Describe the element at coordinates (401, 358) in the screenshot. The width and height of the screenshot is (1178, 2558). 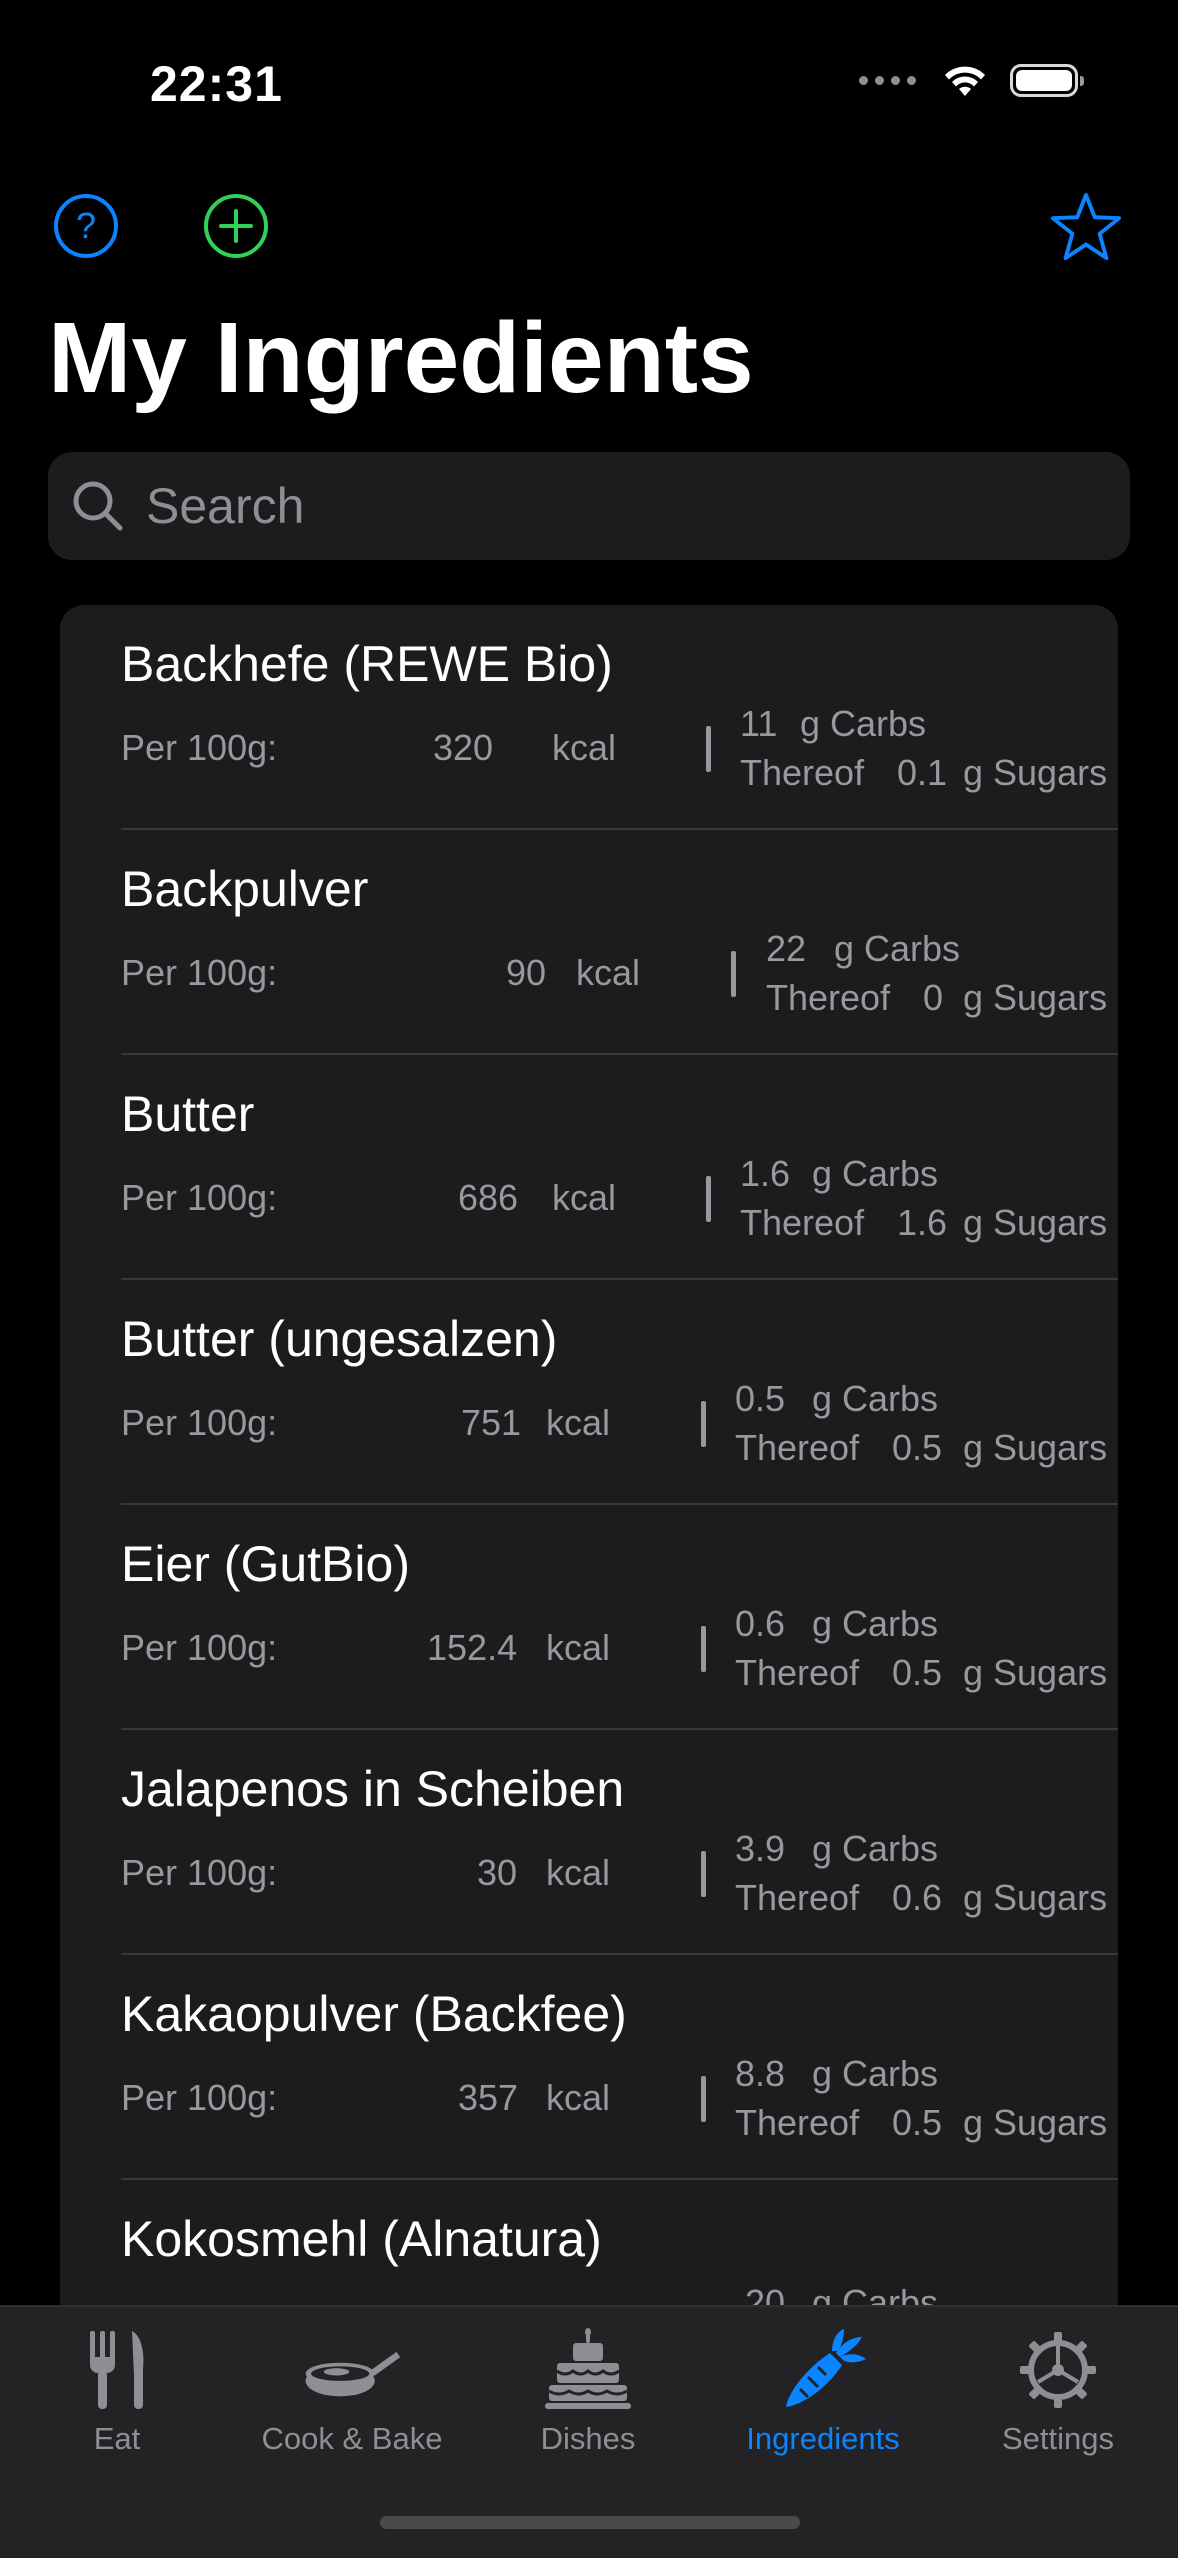
I see `page-title: My Ingredients` at that location.